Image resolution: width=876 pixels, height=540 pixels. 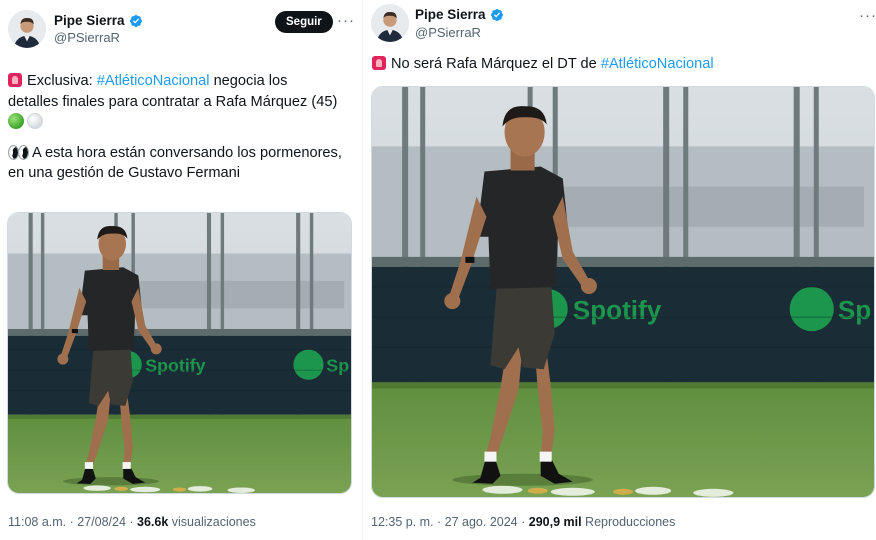 I want to click on timestamp: 11:08 a.m. · 27/08/24 ·, so click(x=72, y=522).